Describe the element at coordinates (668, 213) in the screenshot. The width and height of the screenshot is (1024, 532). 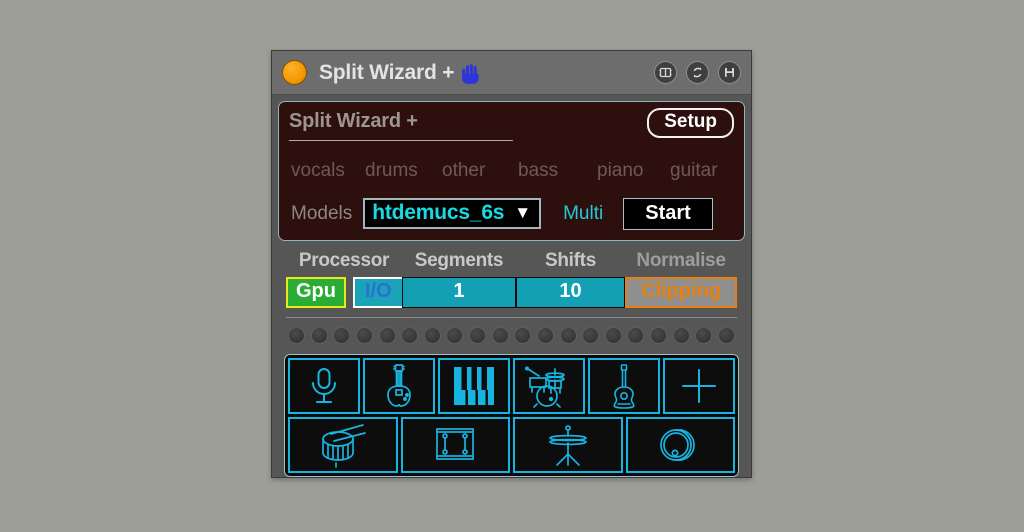
I see `start-button: Start` at that location.